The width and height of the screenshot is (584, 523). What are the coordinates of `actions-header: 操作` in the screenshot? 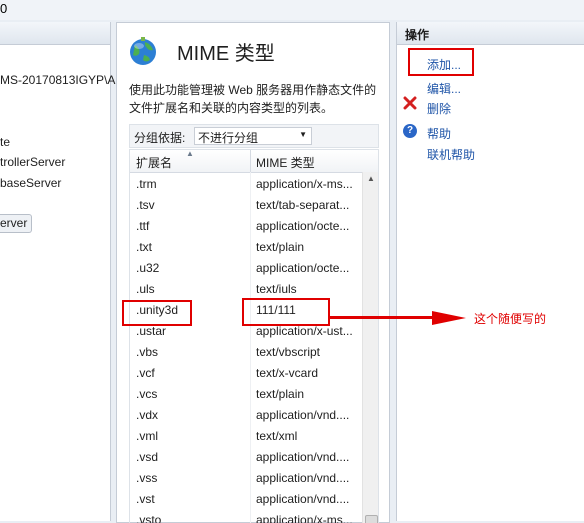 It's located at (490, 33).